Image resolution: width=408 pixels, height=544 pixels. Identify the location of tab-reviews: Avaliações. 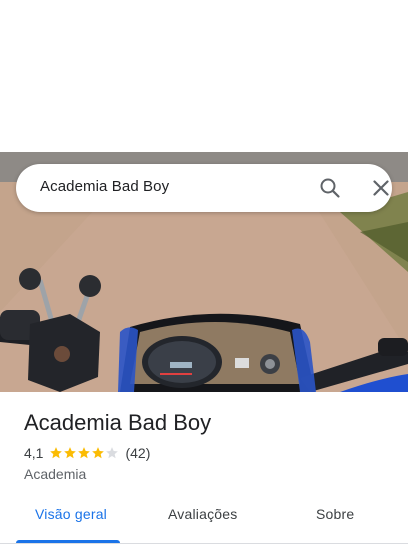
(202, 514).